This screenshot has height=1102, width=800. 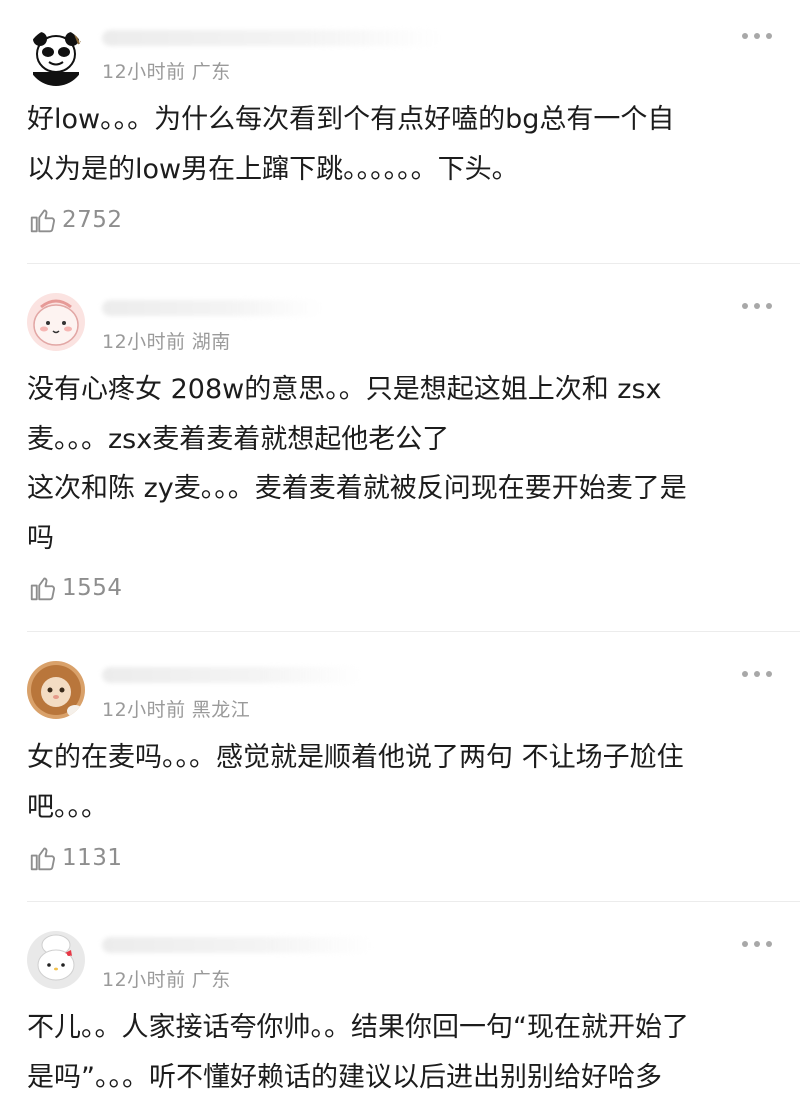 I want to click on comment-text: 女的在麦吗。。。感觉就是顺着他说了两句 不让场子尬住 吧。。。, so click(x=355, y=782).